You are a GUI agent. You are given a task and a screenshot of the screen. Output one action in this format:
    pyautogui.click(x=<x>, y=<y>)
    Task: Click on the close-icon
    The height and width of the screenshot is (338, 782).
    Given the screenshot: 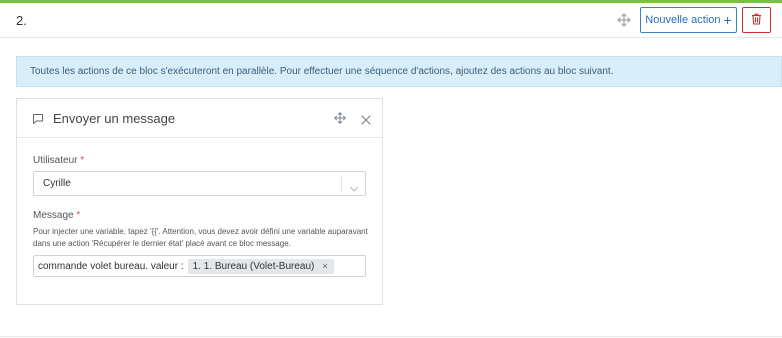 What is the action you would take?
    pyautogui.click(x=366, y=118)
    